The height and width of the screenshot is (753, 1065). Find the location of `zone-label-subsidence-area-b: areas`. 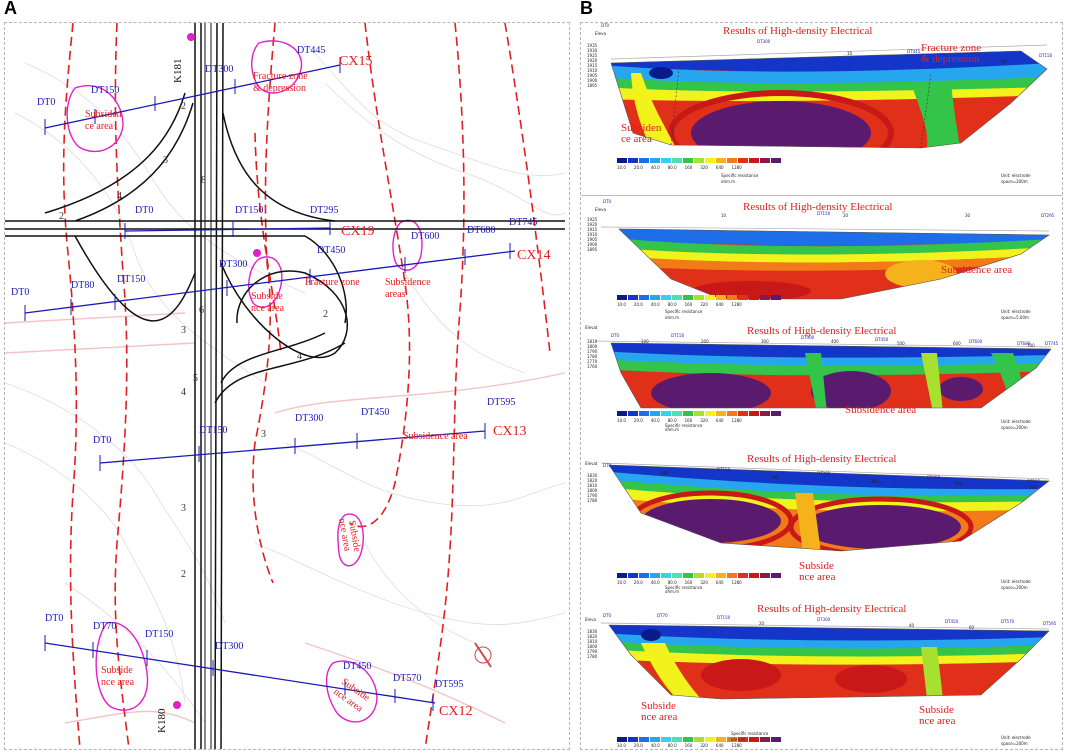

zone-label-subsidence-area-b: areas is located at coordinates (395, 294).